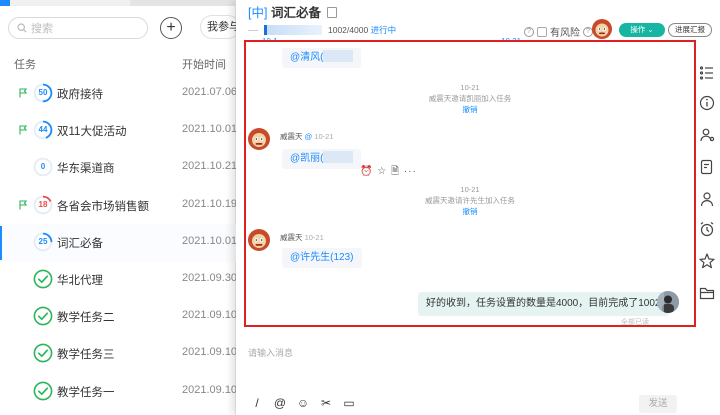 This screenshot has height=415, width=720. I want to click on message-hover-tools: ⏰ ☆ 🗎 ···, so click(388, 172).